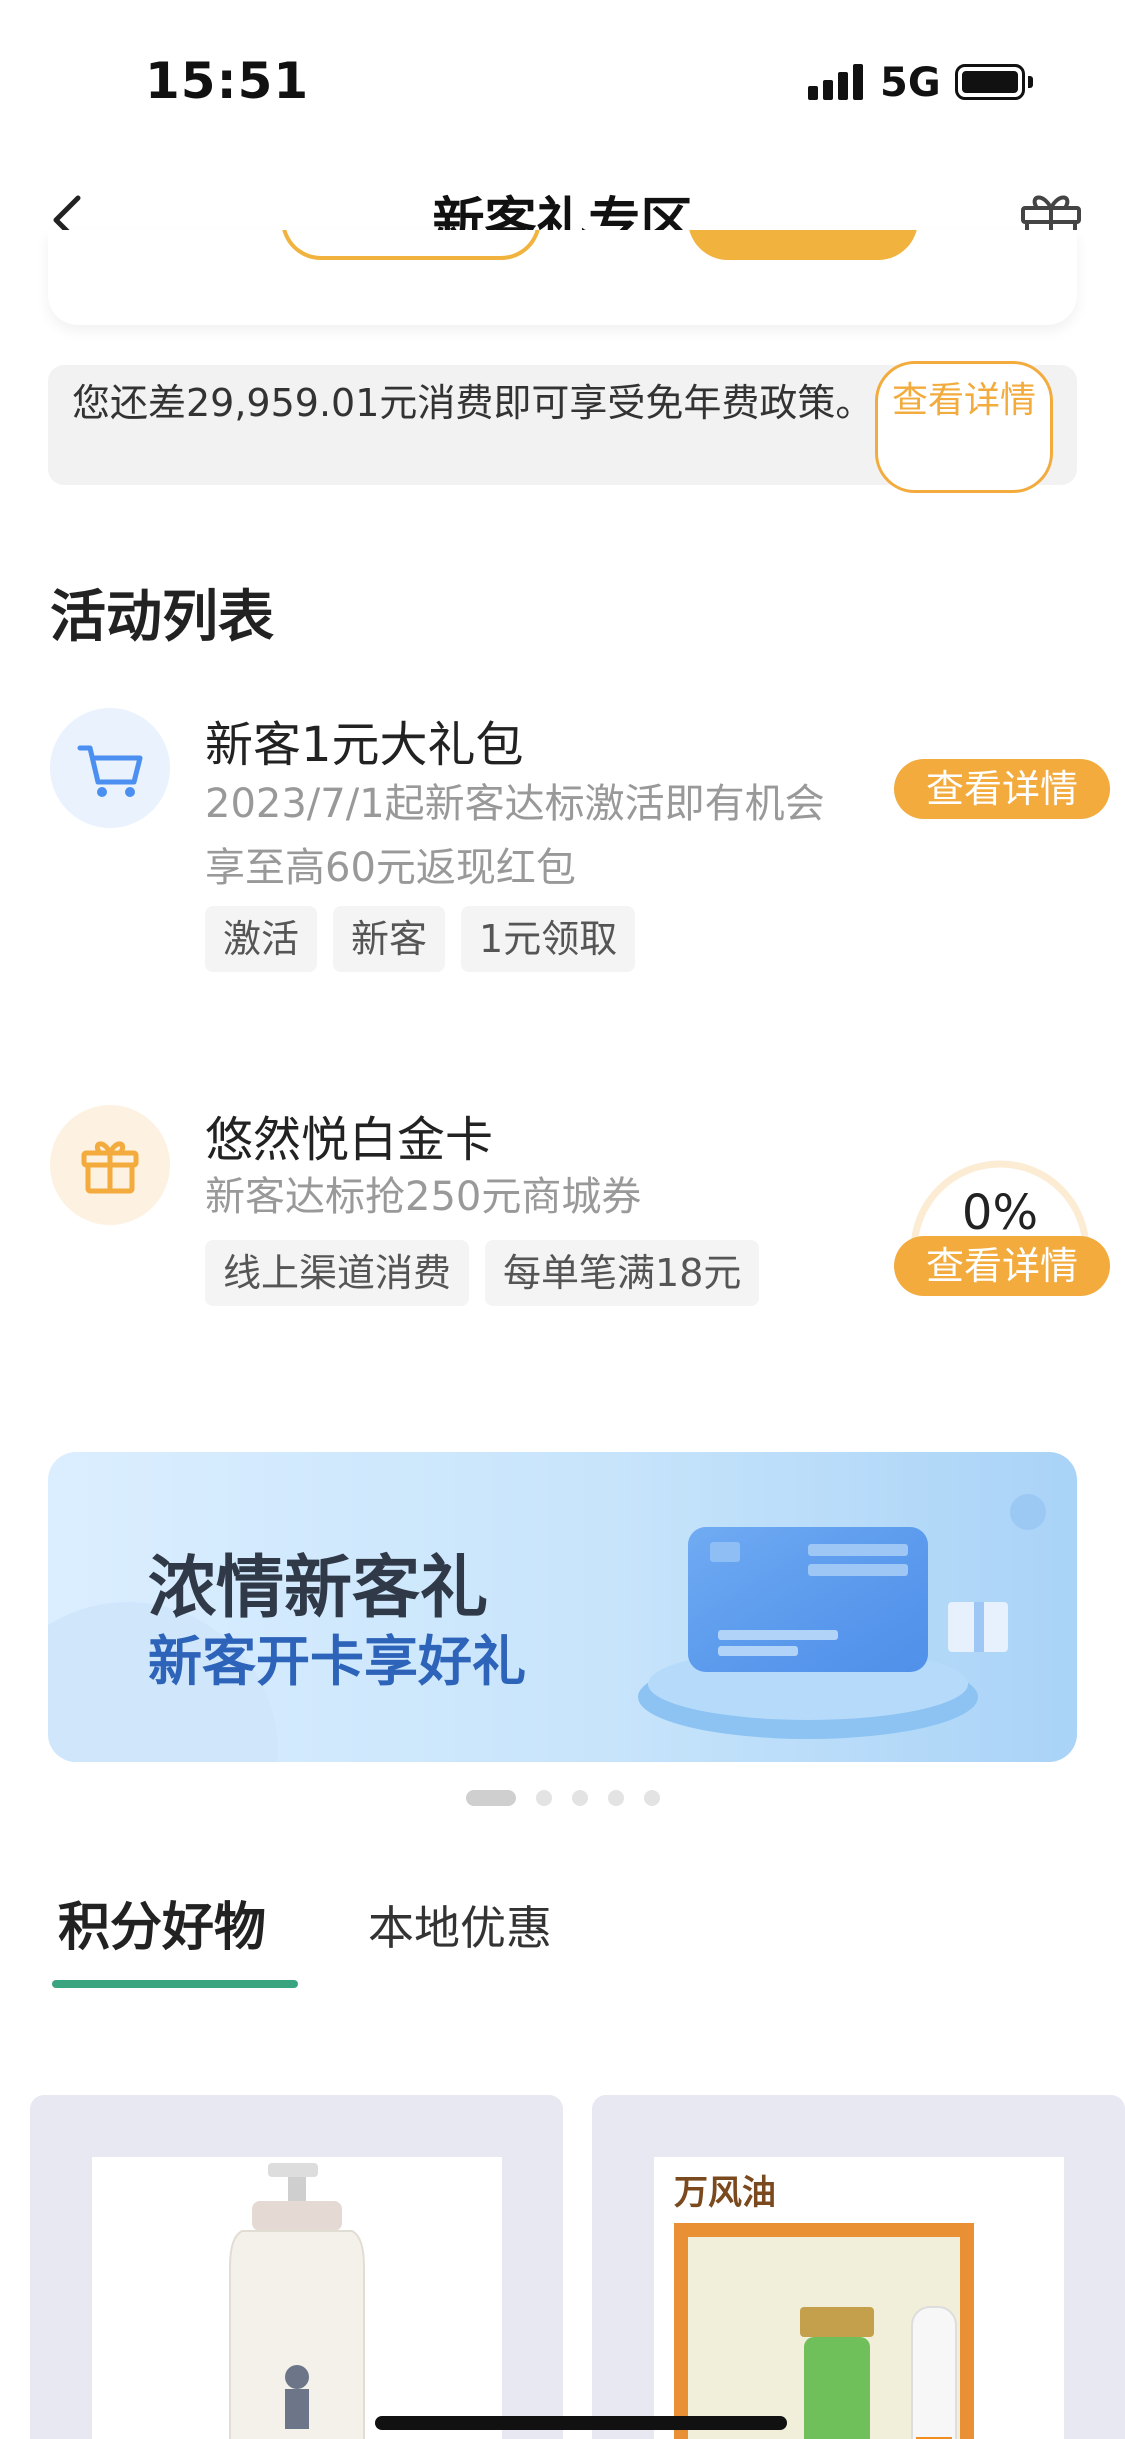 This screenshot has width=1125, height=2439. What do you see at coordinates (562, 1607) in the screenshot?
I see `promo-banner: 浓情新客礼 新客开卡享好礼` at bounding box center [562, 1607].